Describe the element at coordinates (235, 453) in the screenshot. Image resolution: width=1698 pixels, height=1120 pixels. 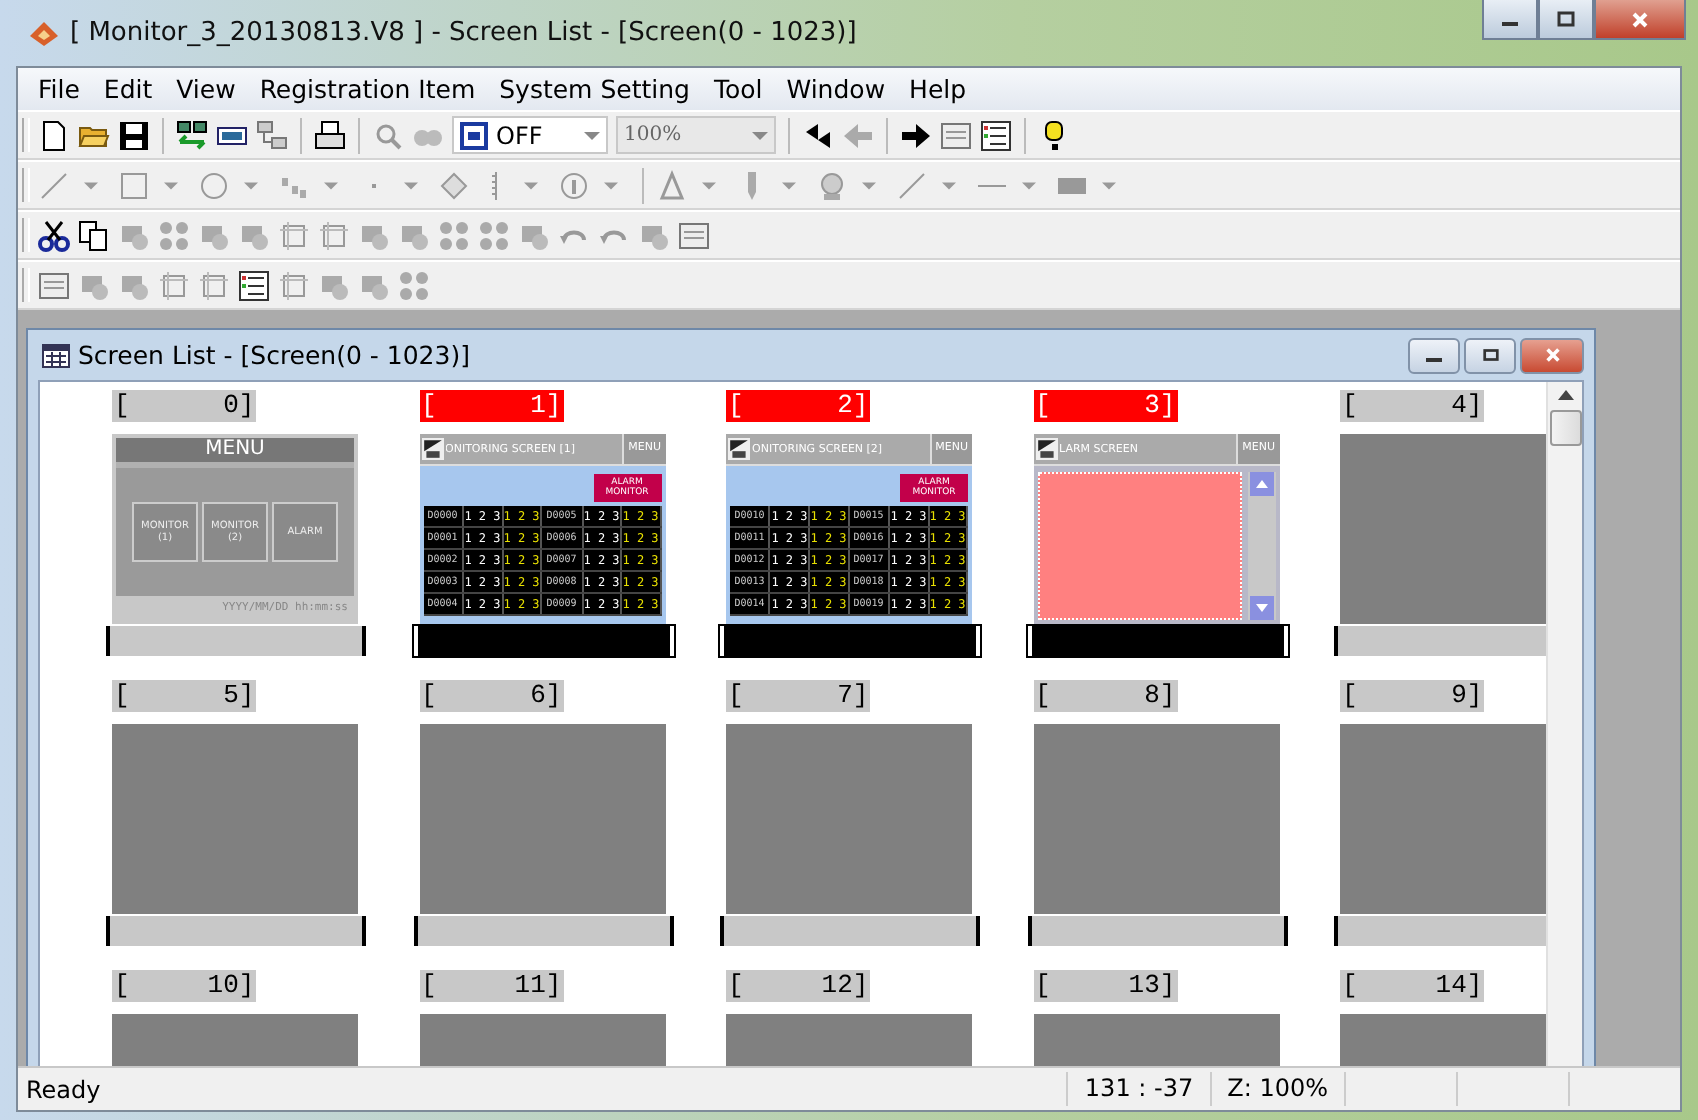
I see `thumbnail-title: MENU` at that location.